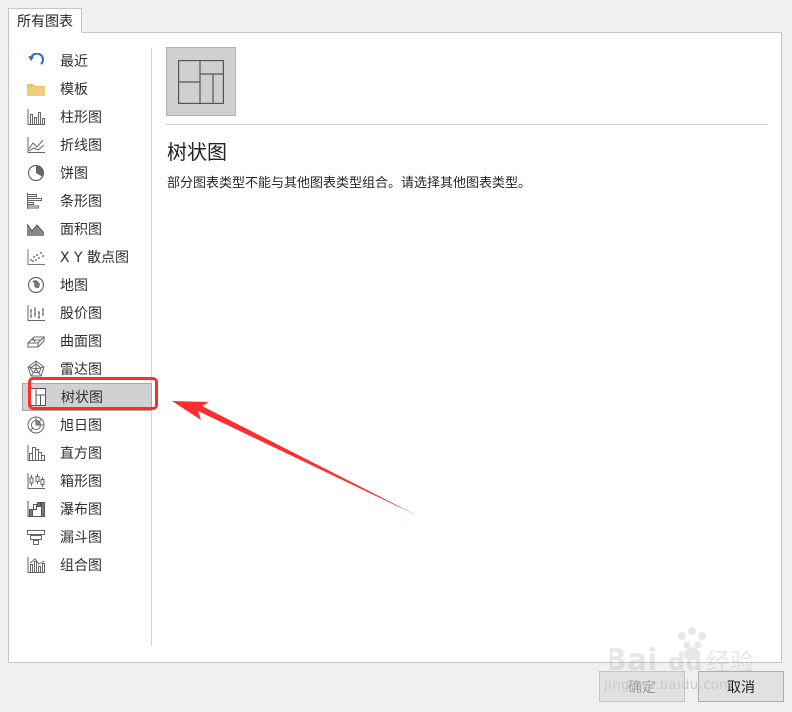  What do you see at coordinates (36, 61) in the screenshot?
I see `recent-icon` at bounding box center [36, 61].